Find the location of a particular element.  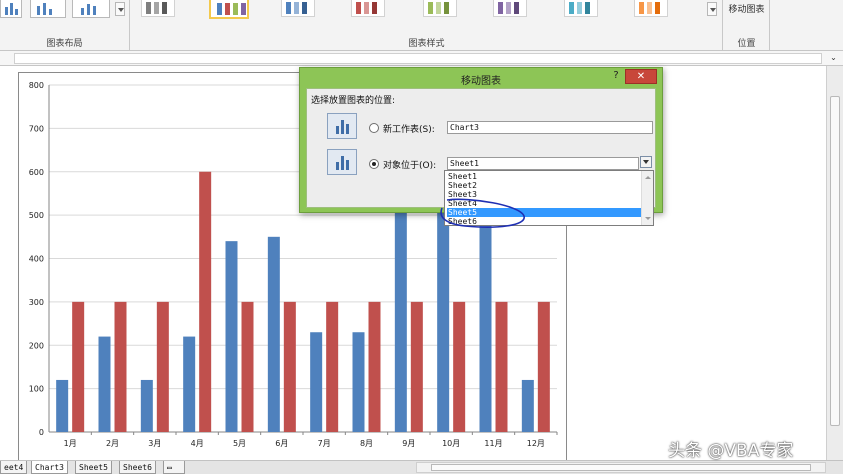

scroll-up-icon is located at coordinates (648, 177).